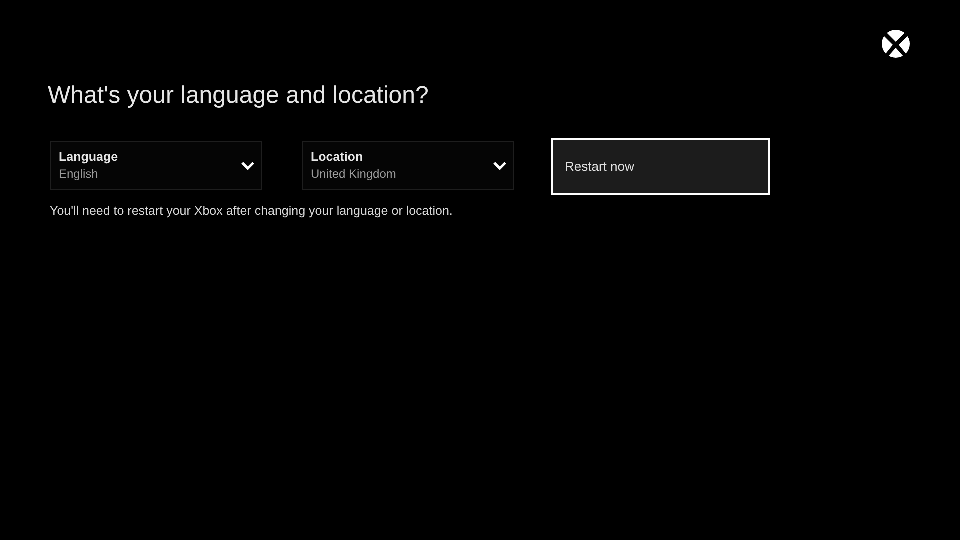  What do you see at coordinates (238, 96) in the screenshot?
I see `page-title: What's your language and location?` at bounding box center [238, 96].